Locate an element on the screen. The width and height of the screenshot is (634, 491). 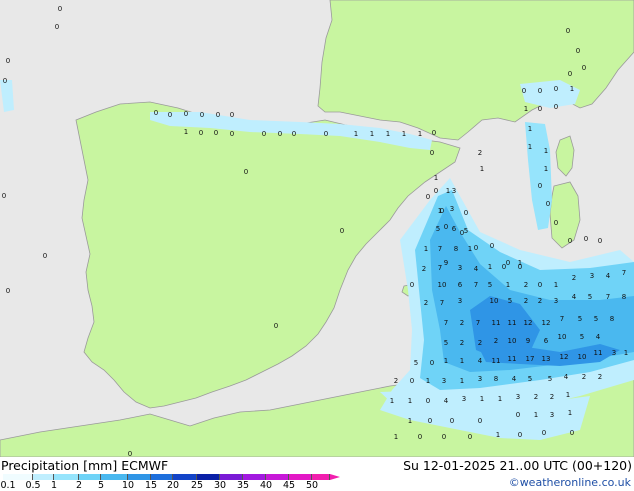
map-title: Precipitation [mm] ECMWF is located at coordinates (84, 465).